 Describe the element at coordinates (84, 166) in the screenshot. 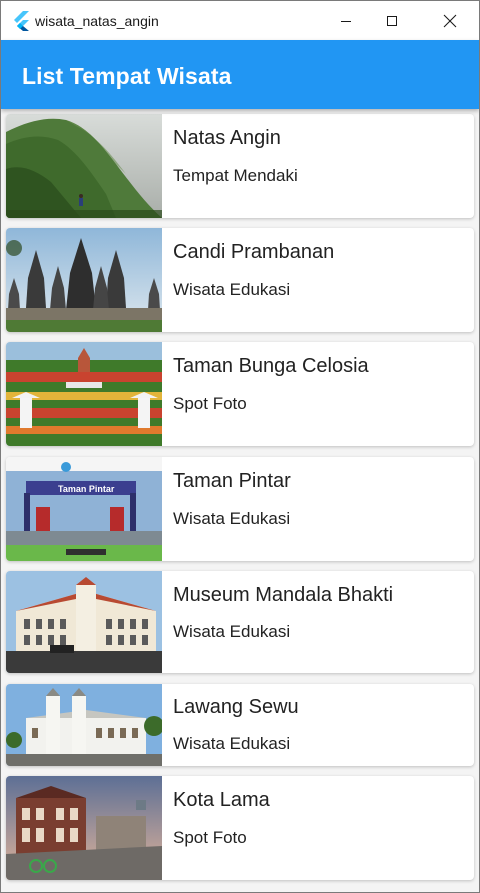

I see `place-photo-natas-angin` at that location.